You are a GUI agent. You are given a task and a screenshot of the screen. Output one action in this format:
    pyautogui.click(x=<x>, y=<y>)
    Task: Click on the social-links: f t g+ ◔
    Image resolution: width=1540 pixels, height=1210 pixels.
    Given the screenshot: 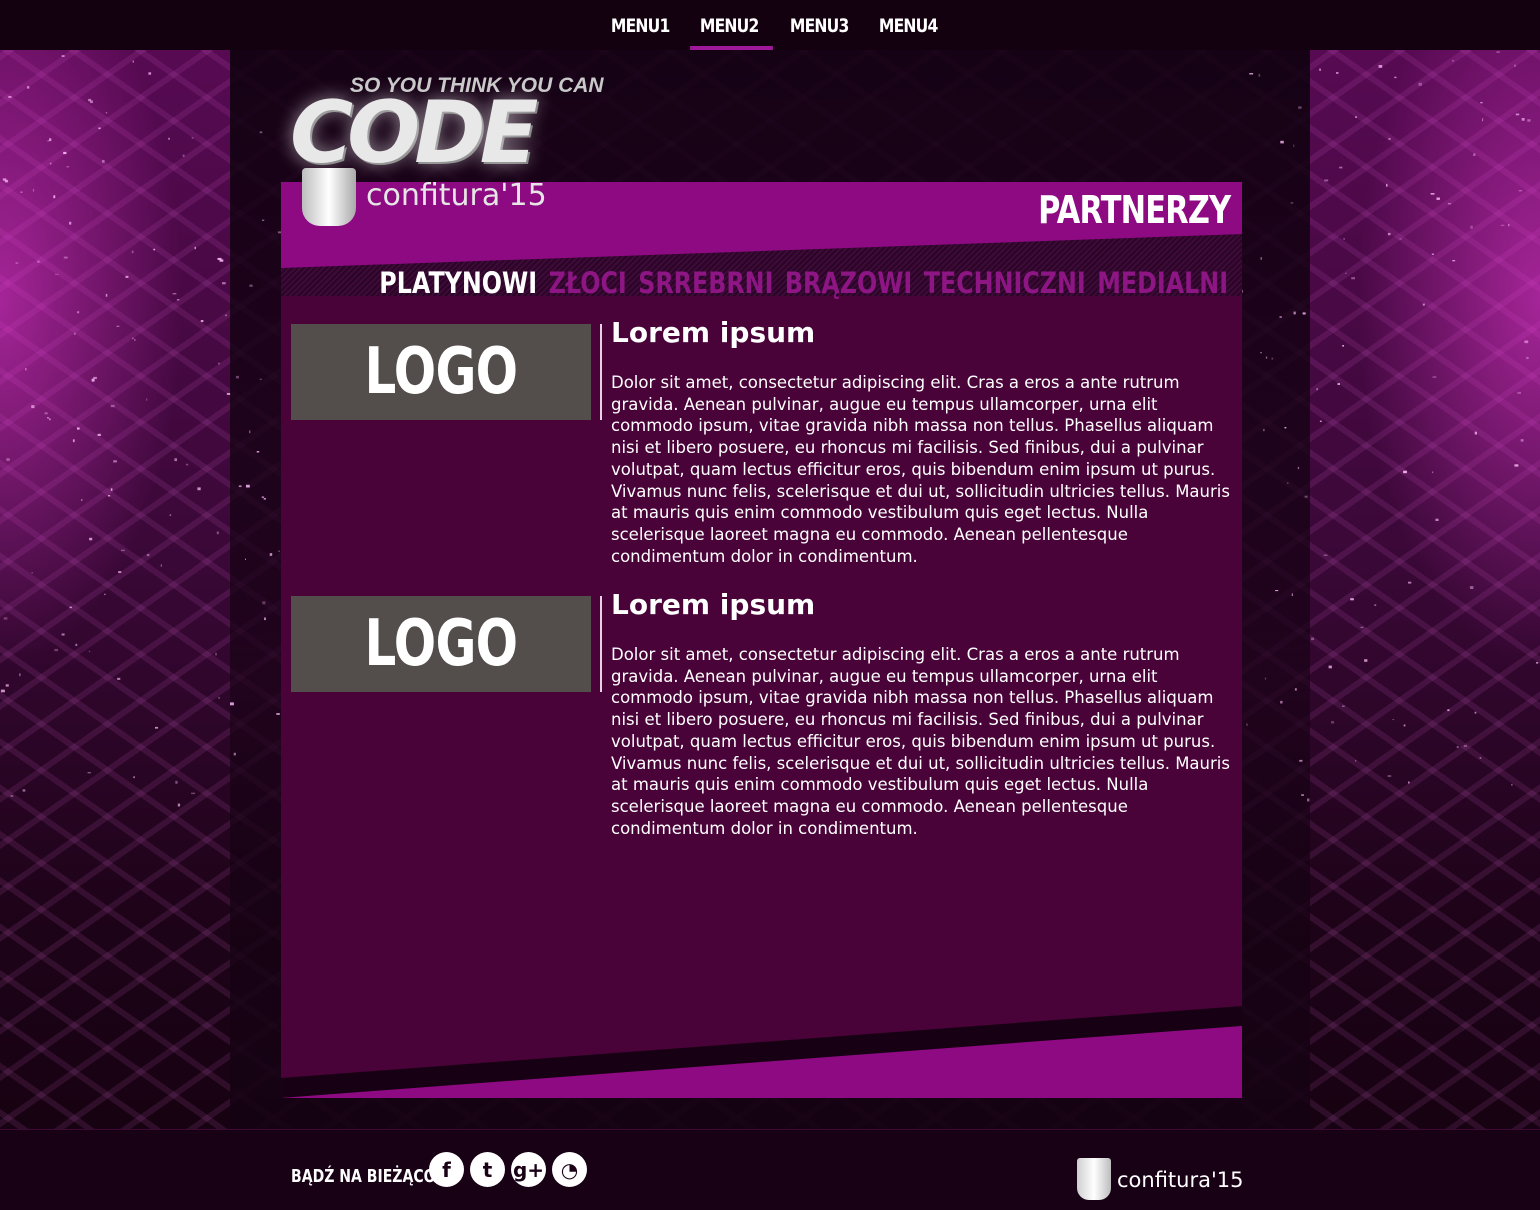 What is the action you would take?
    pyautogui.click(x=508, y=1169)
    